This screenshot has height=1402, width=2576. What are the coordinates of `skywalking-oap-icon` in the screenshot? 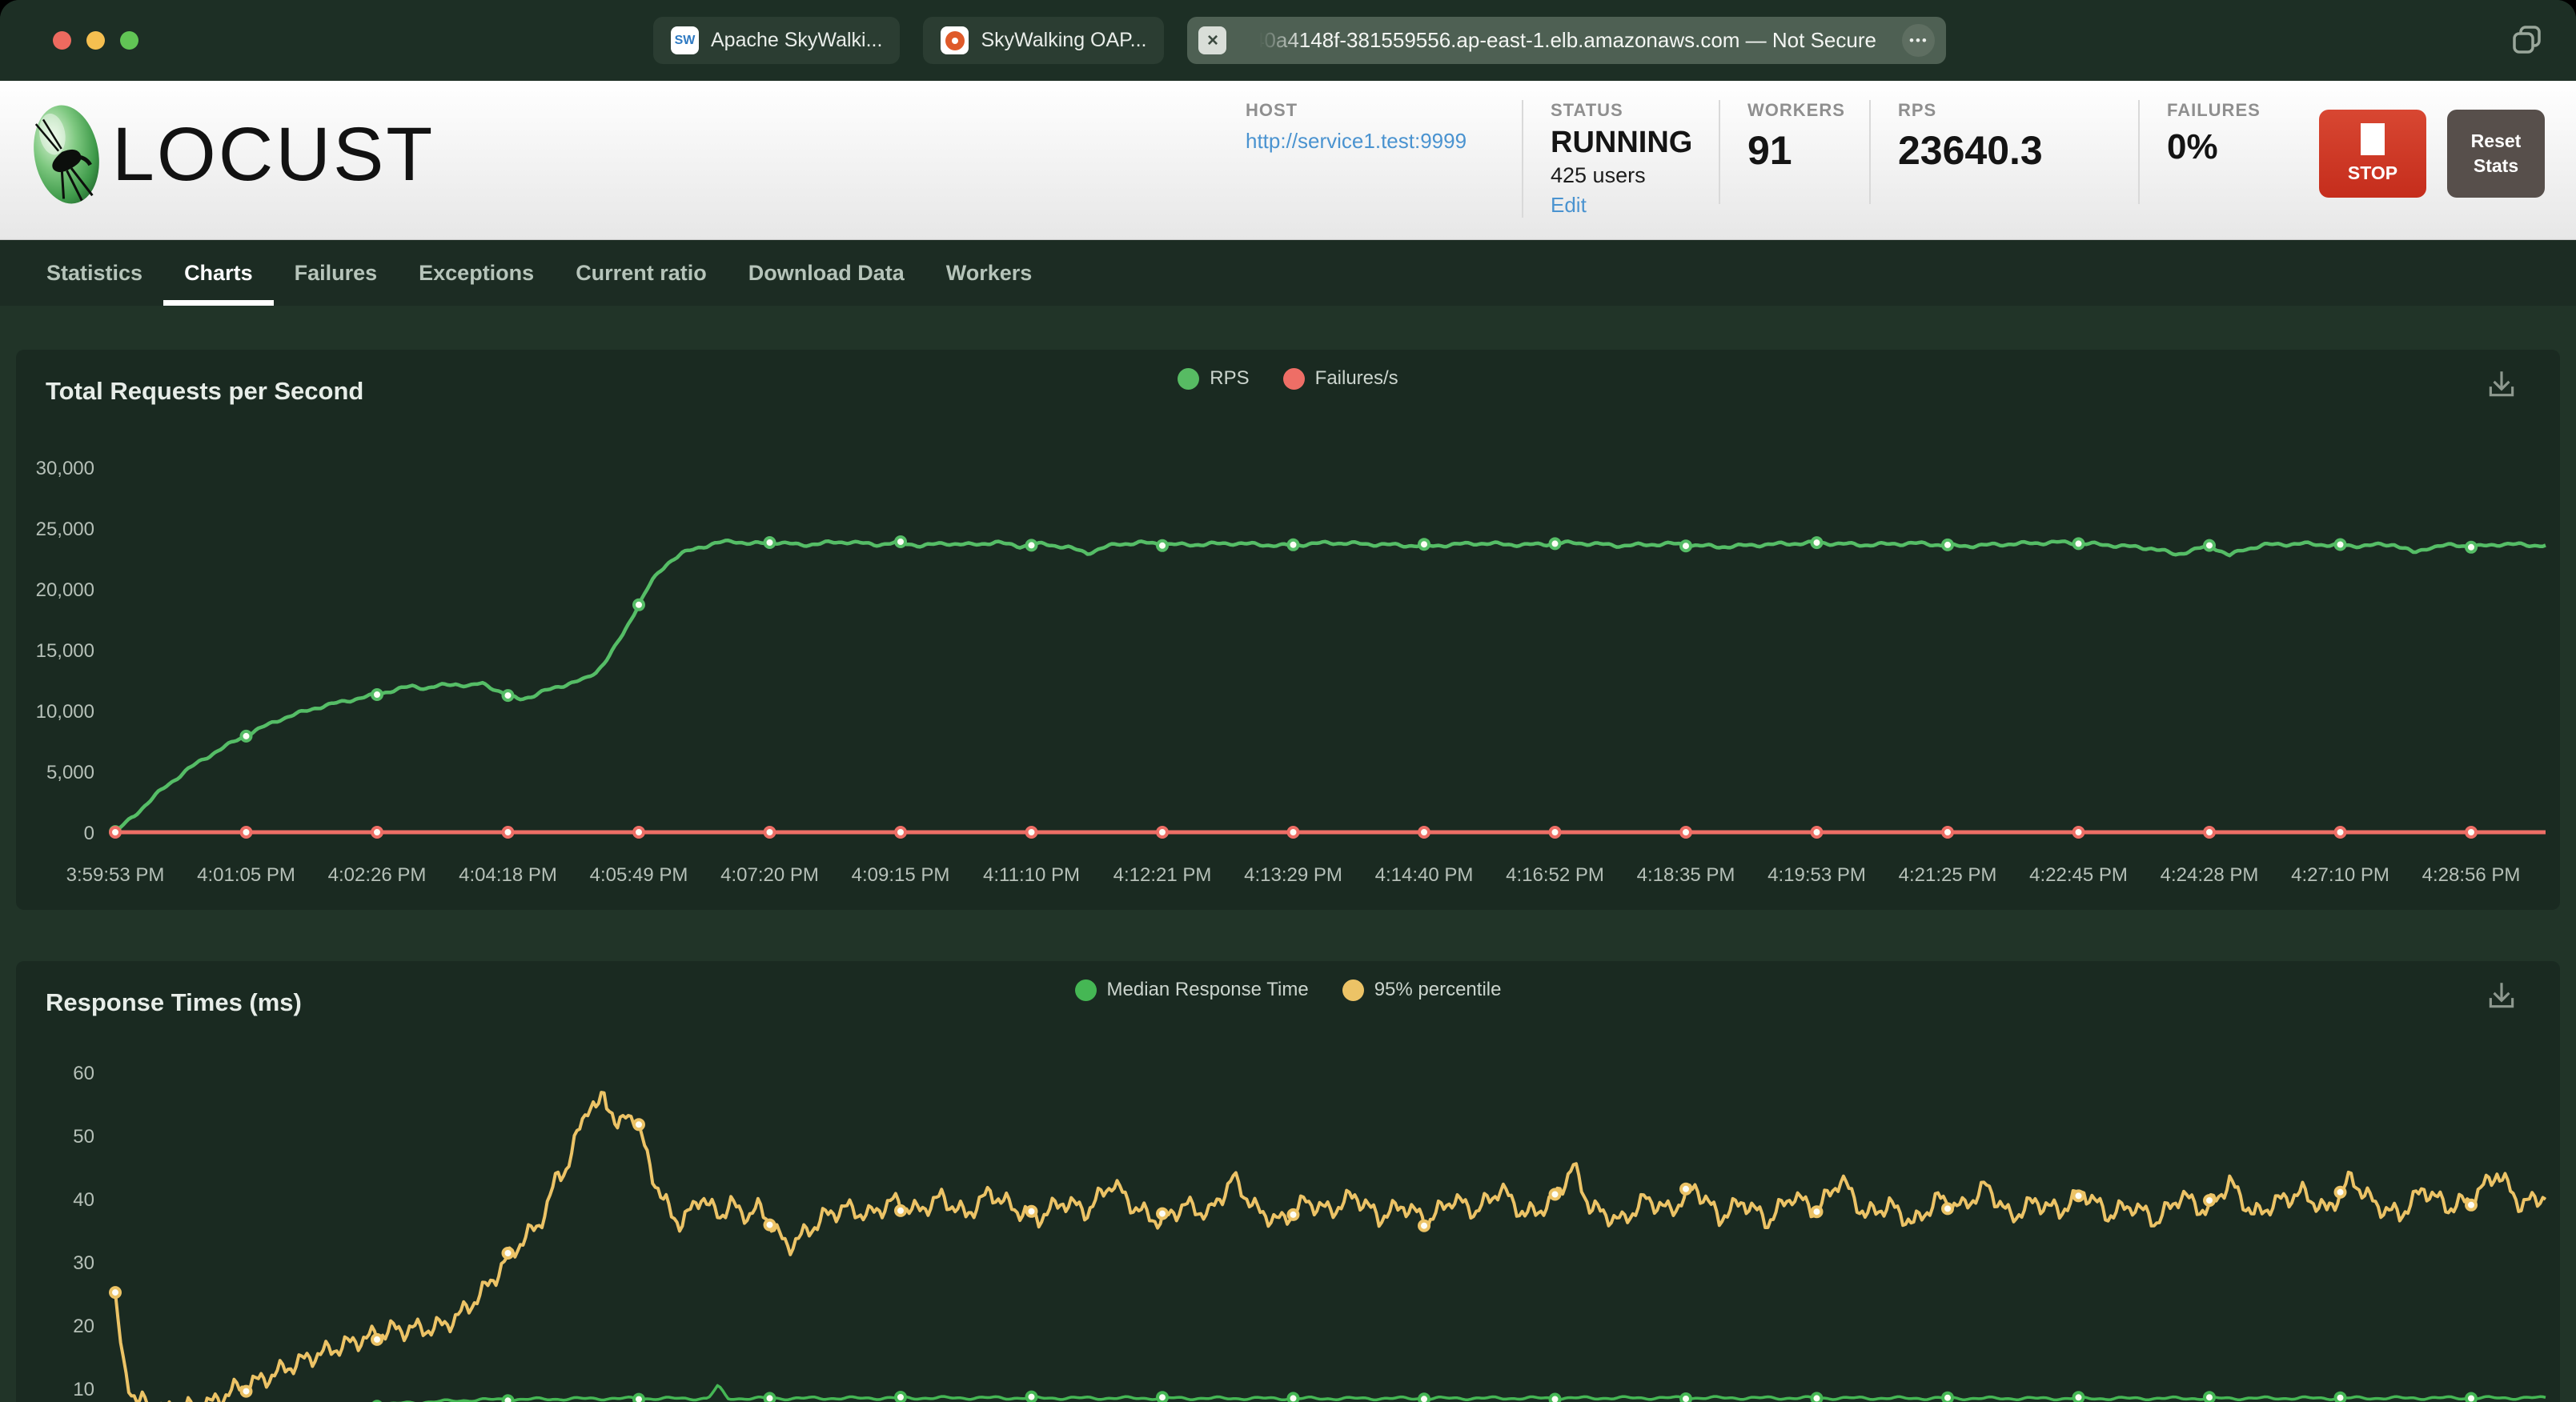 It's located at (955, 40).